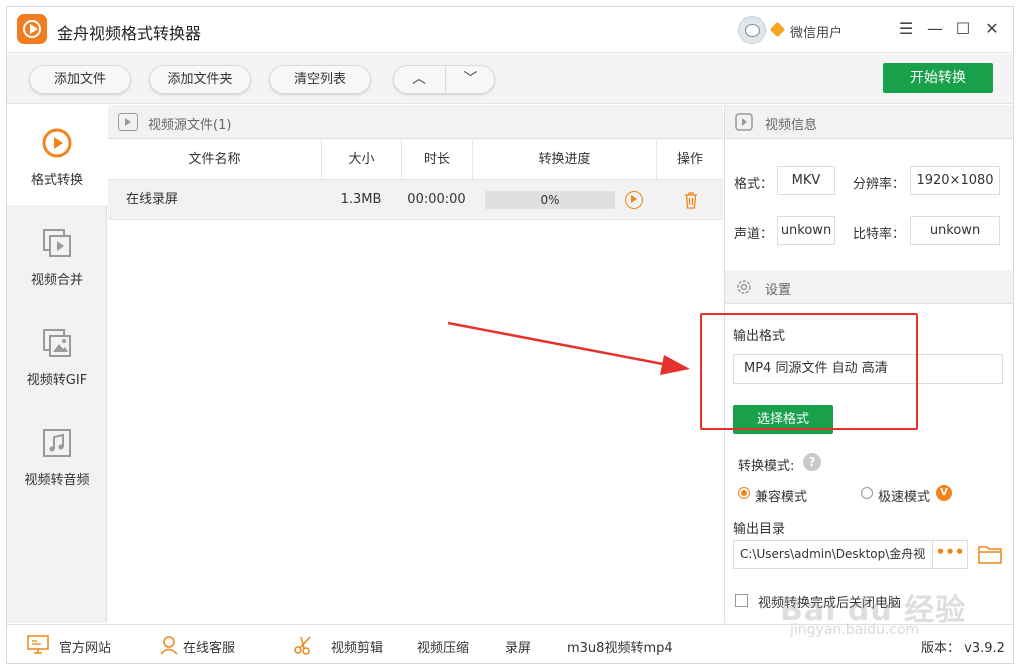  What do you see at coordinates (754, 234) in the screenshot?
I see `channel-label: 声道：` at bounding box center [754, 234].